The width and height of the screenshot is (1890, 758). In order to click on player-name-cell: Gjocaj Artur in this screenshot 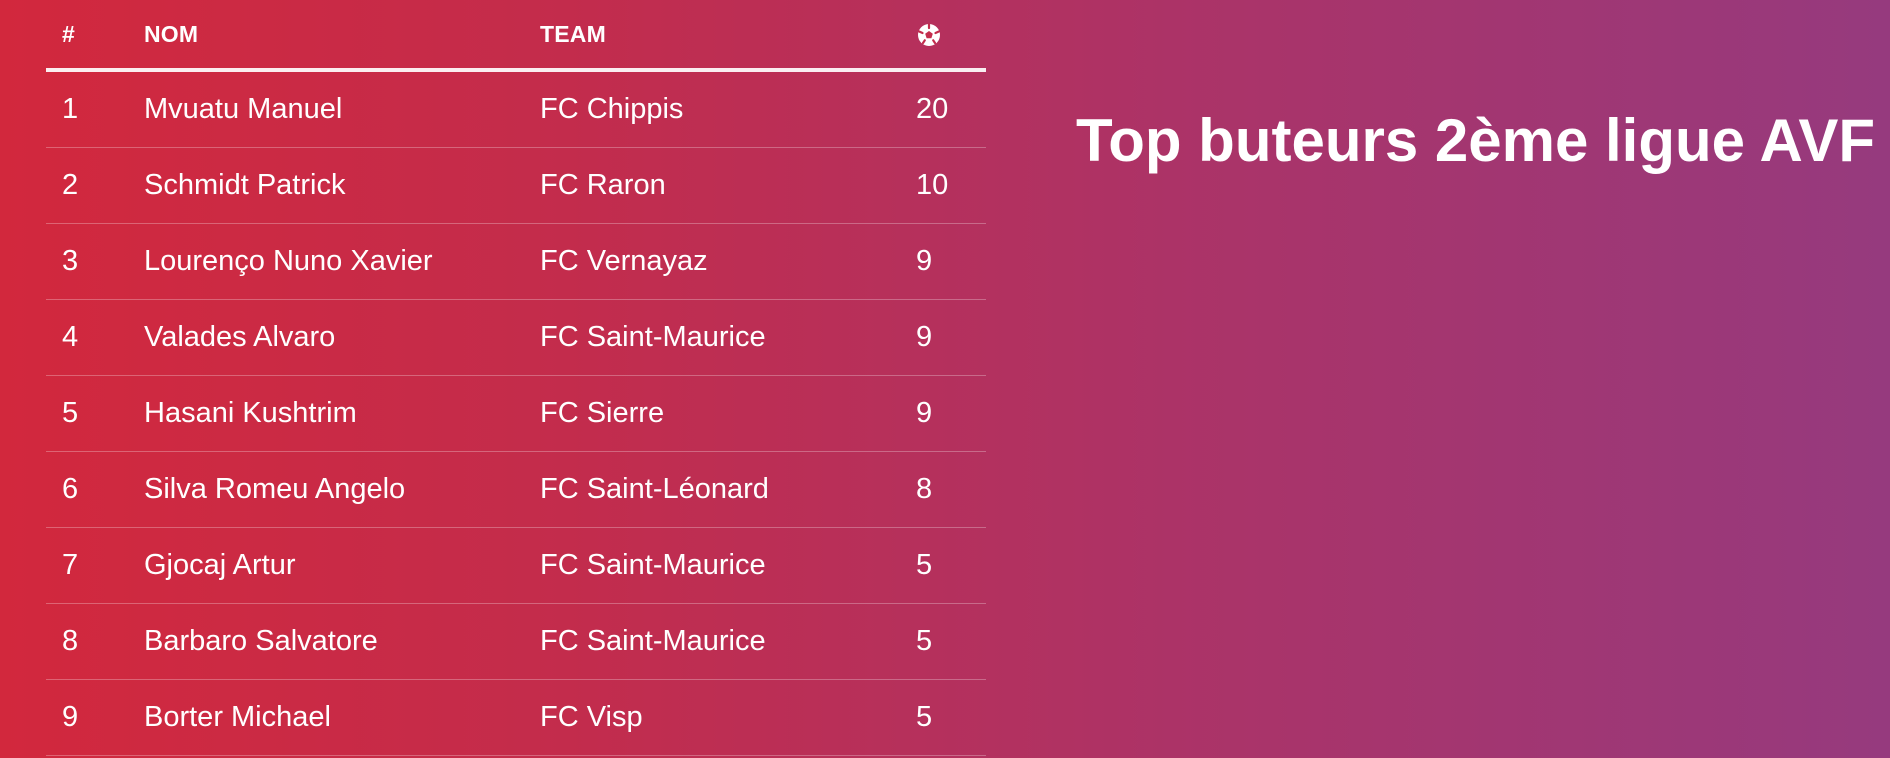, I will do `click(220, 565)`.